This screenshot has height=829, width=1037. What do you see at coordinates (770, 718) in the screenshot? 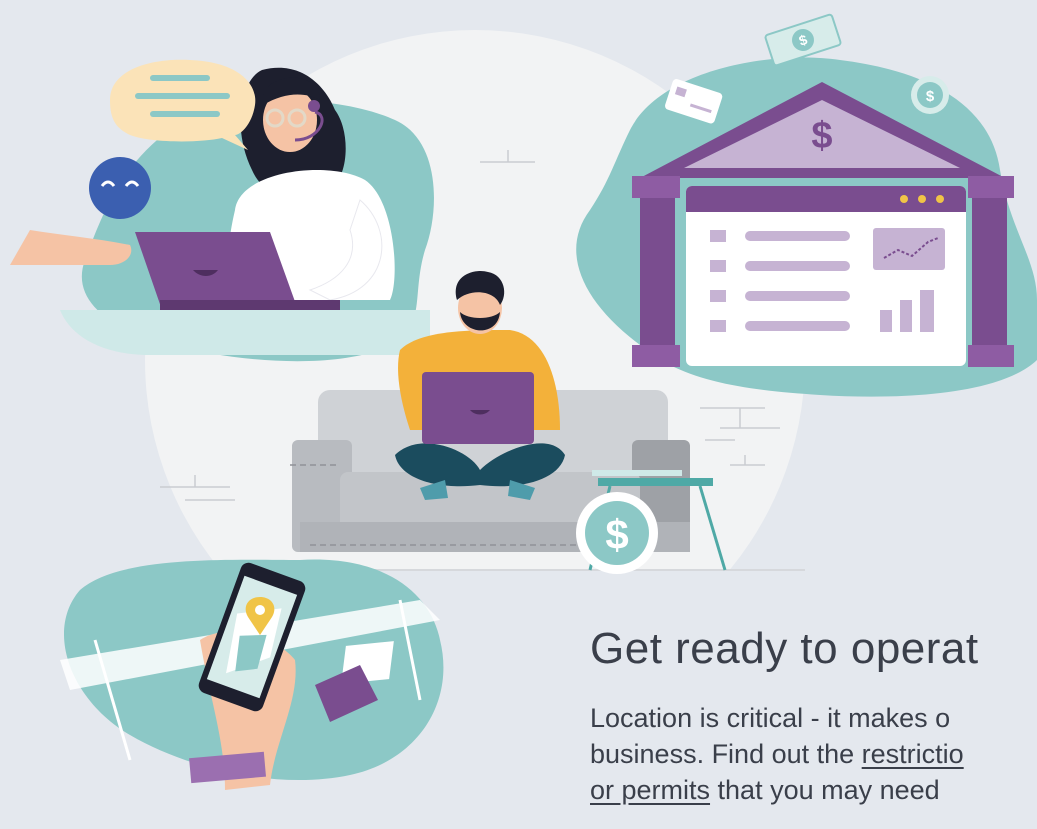
I see `body-line-1: Location is critical - it makes o` at bounding box center [770, 718].